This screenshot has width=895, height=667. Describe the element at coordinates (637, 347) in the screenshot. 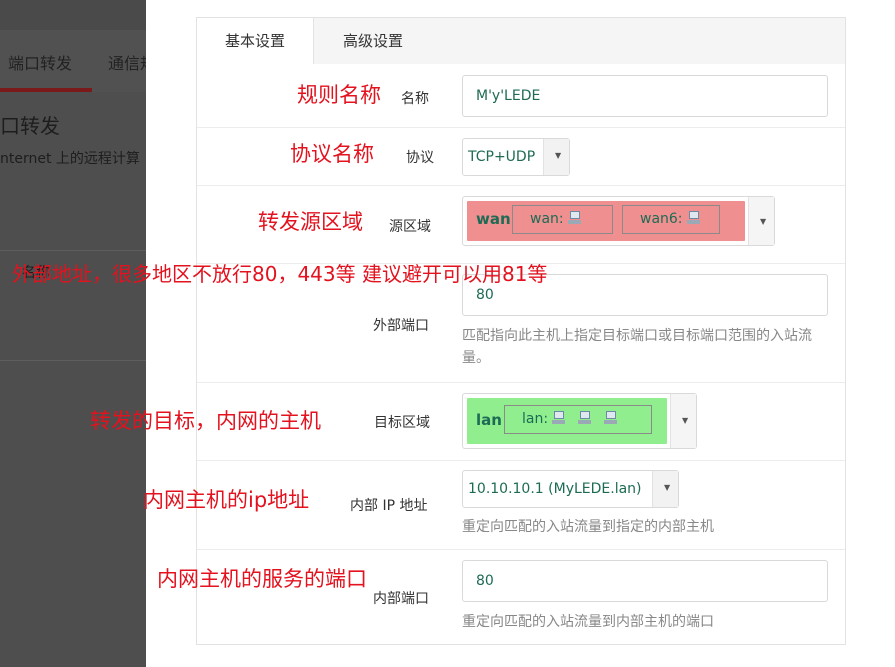

I see `external-port-help: 匹配指向此主机上指定目标端口或目标端口范围的入站流量。` at that location.